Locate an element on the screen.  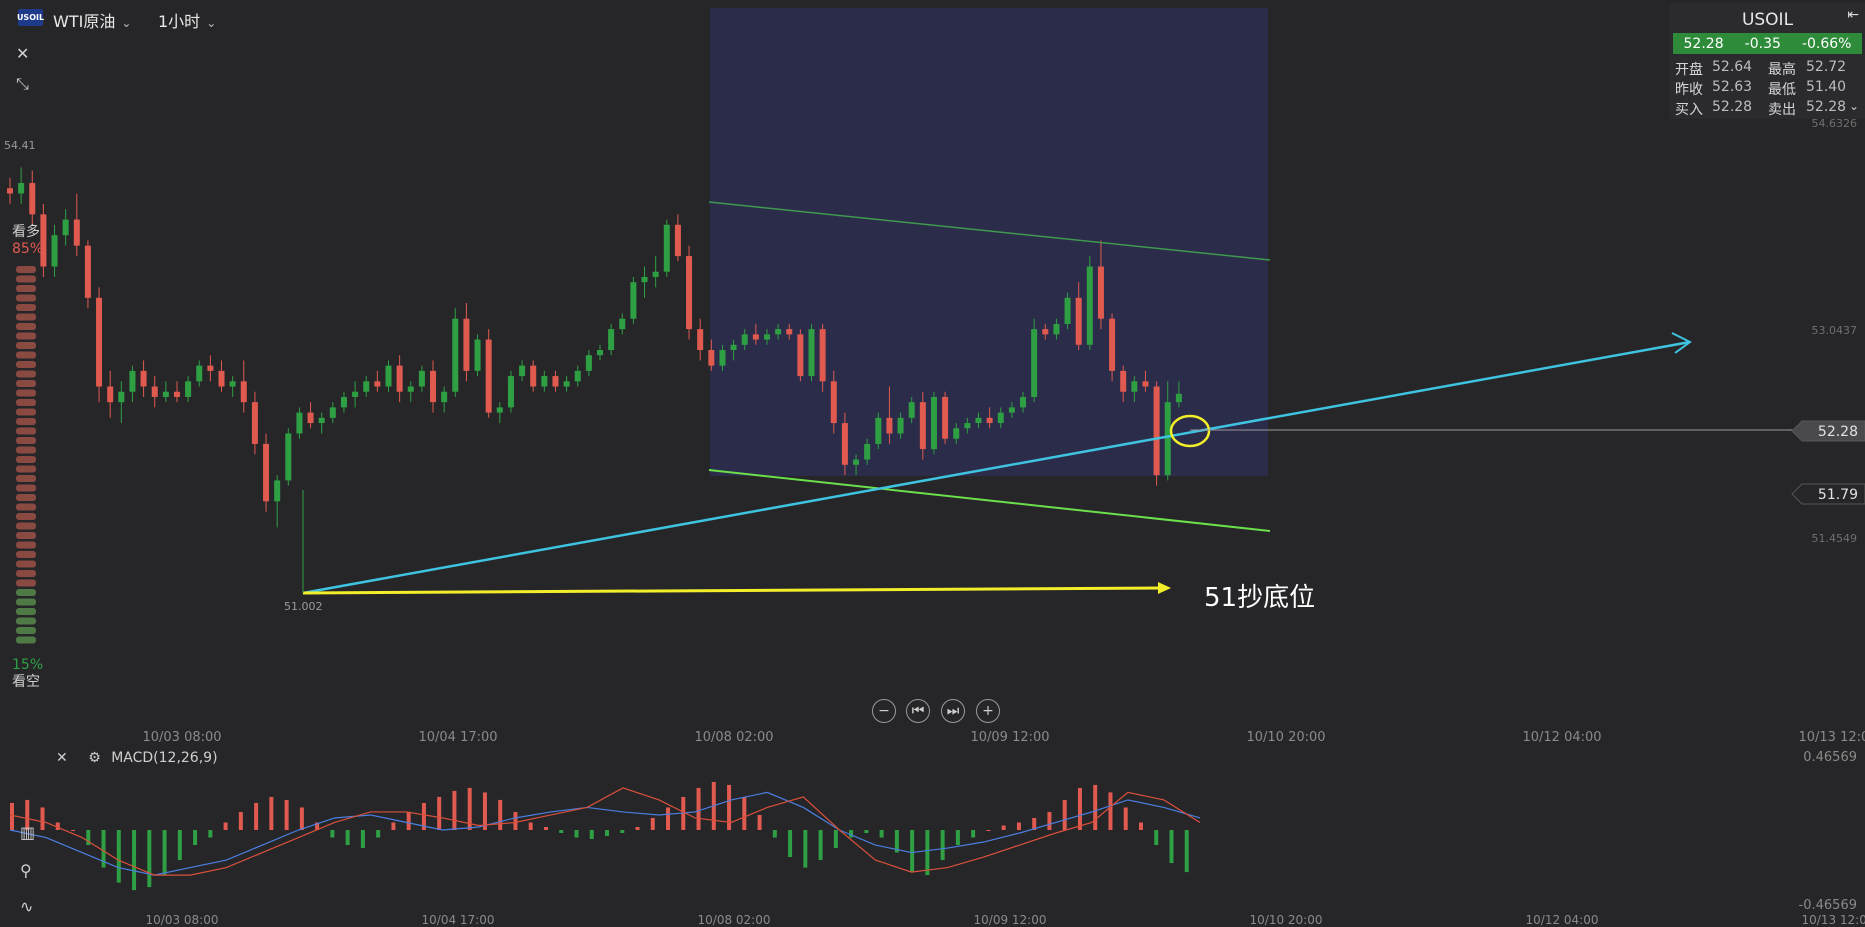
chart-icon: ▥ is located at coordinates (27, 832).